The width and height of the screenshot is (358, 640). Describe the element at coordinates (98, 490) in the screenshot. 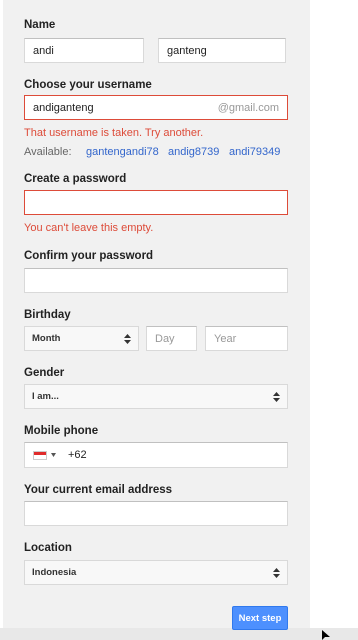

I see `current-email-label: Your current email address` at that location.